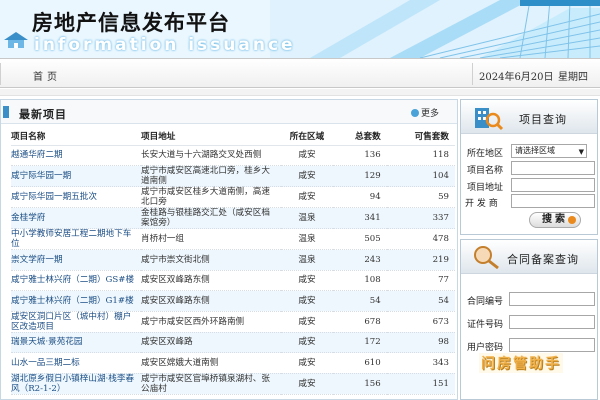  I want to click on project-address-cell: 咸宁市崇文街北侧, so click(211, 260).